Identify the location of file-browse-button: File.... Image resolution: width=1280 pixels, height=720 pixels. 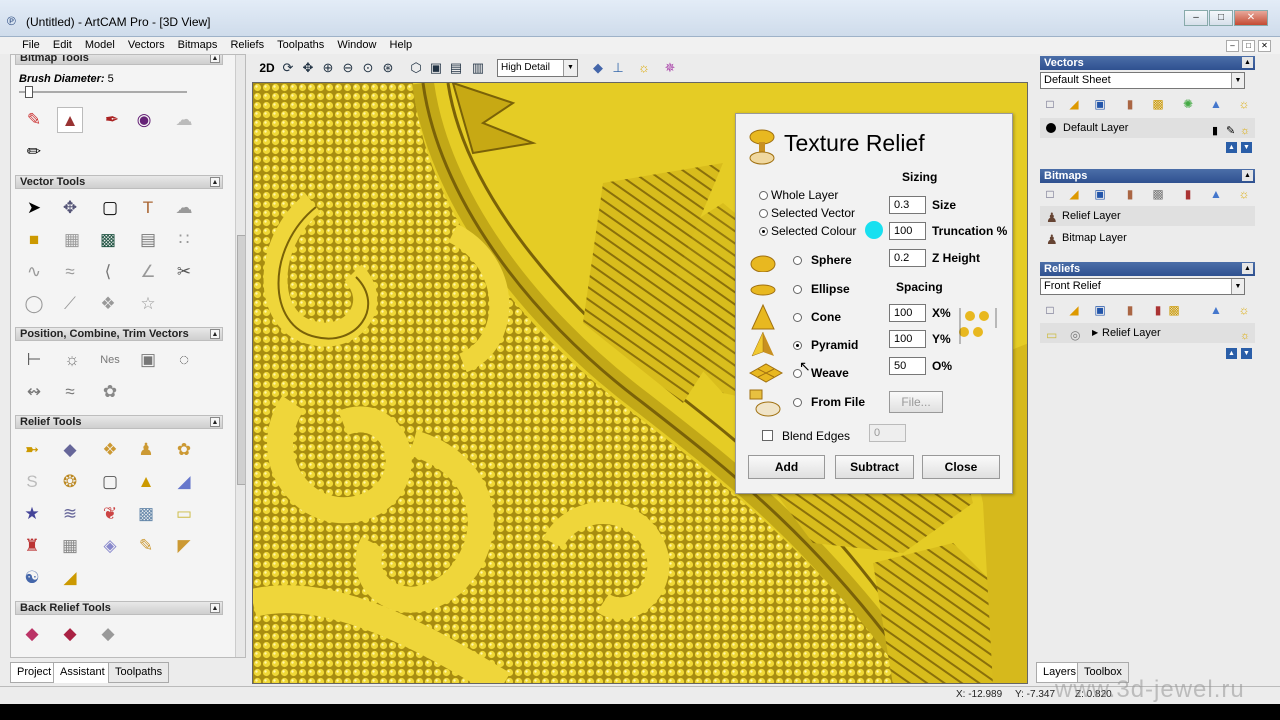
(916, 402).